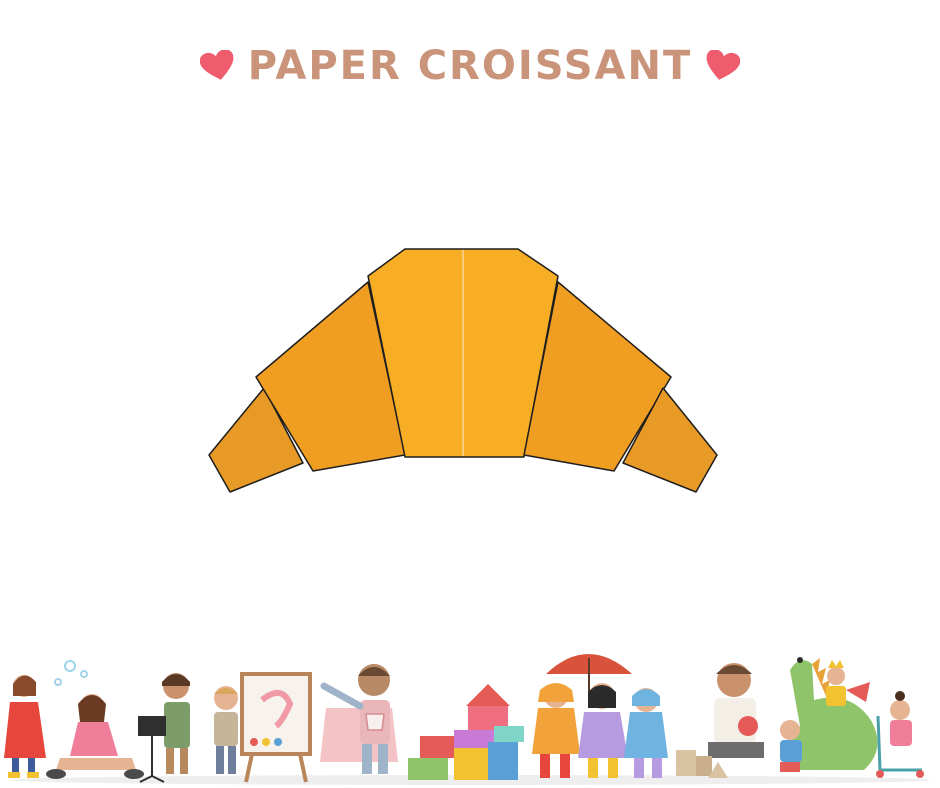  Describe the element at coordinates (359, 719) in the screenshot. I see `superhero-boy` at that location.